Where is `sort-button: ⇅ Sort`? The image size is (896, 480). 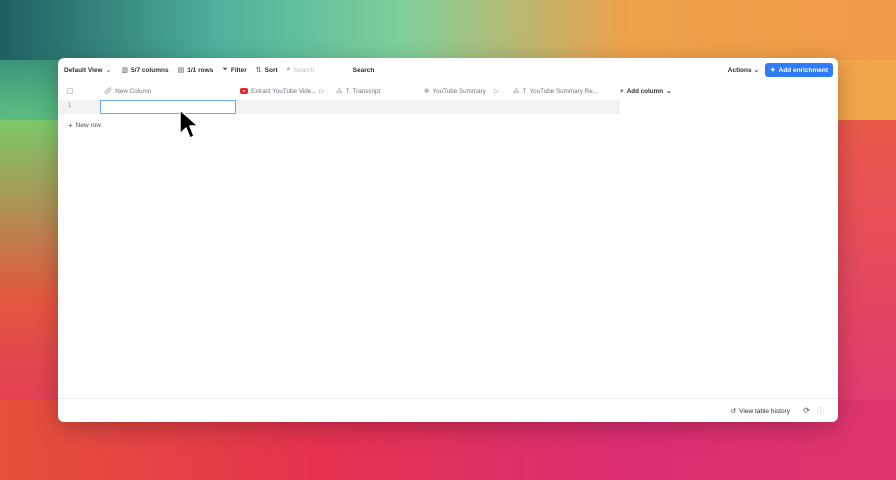
sort-button: ⇅ Sort is located at coordinates (266, 70).